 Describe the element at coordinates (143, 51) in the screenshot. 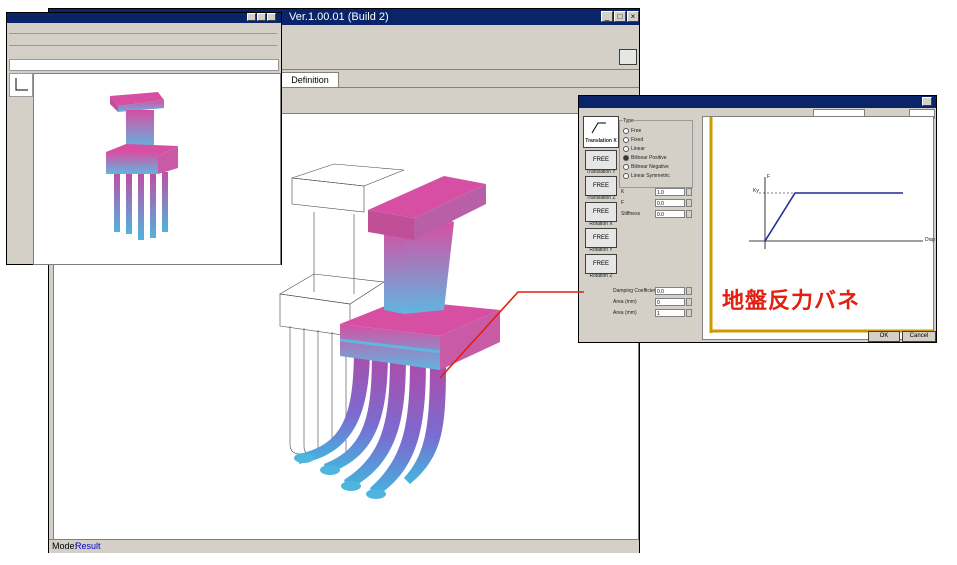

I see `preview-radio-row` at that location.